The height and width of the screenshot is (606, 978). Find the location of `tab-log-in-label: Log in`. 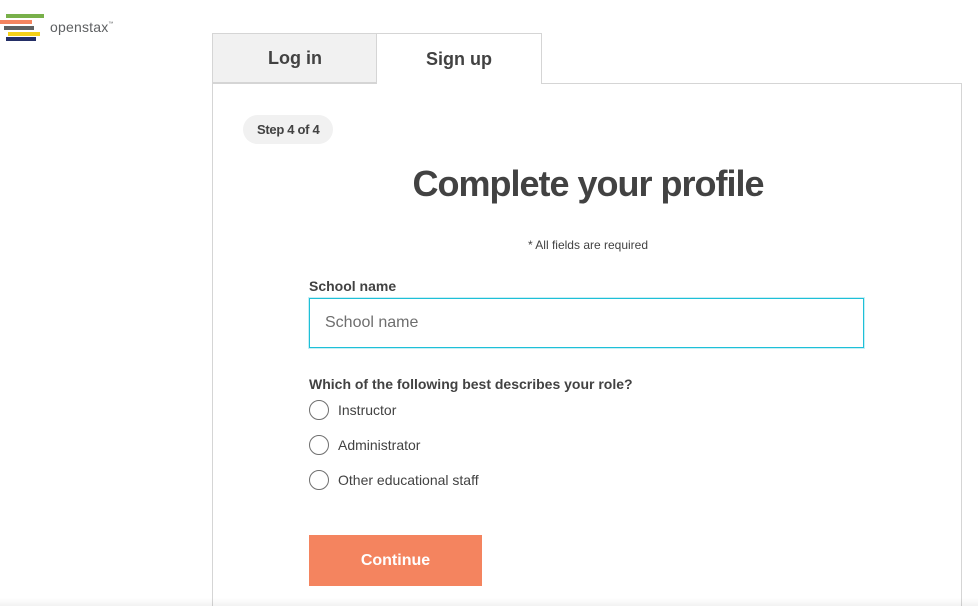

tab-log-in-label: Log in is located at coordinates (295, 57).